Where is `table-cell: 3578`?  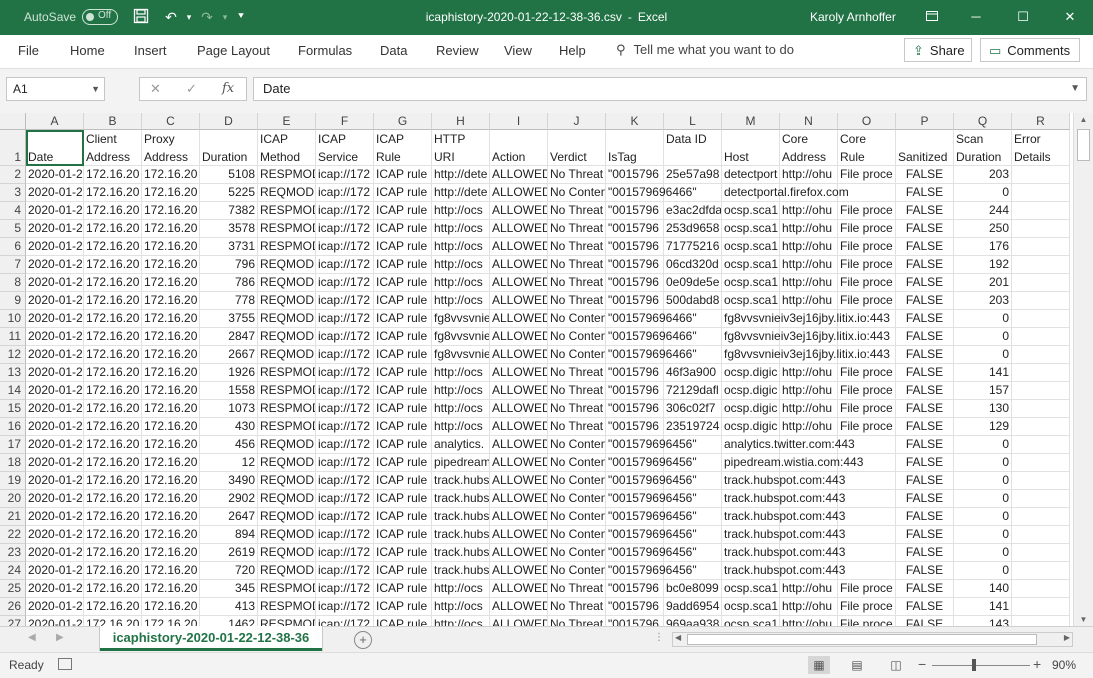
table-cell: 3578 is located at coordinates (229, 229).